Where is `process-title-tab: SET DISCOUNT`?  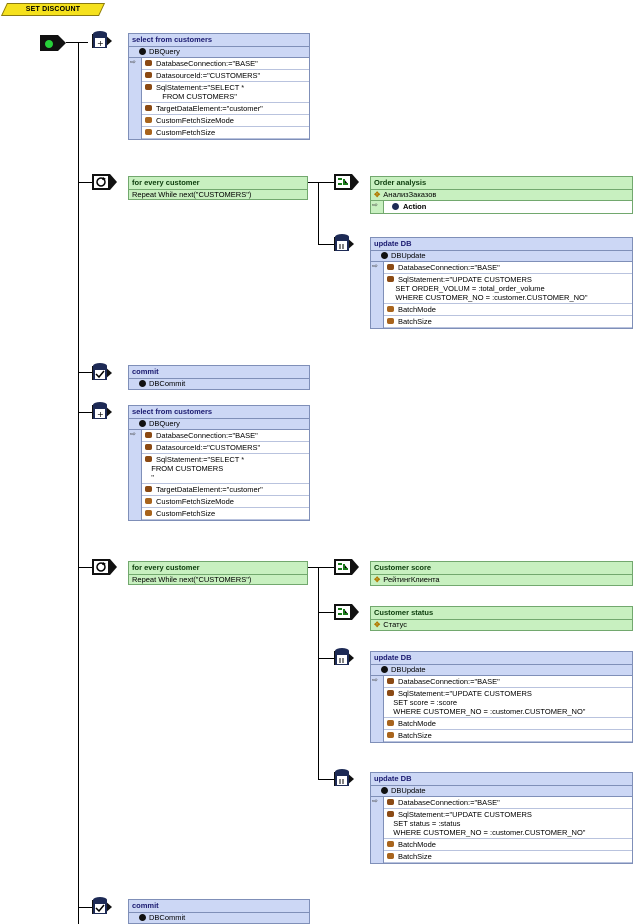 process-title-tab: SET DISCOUNT is located at coordinates (53, 9).